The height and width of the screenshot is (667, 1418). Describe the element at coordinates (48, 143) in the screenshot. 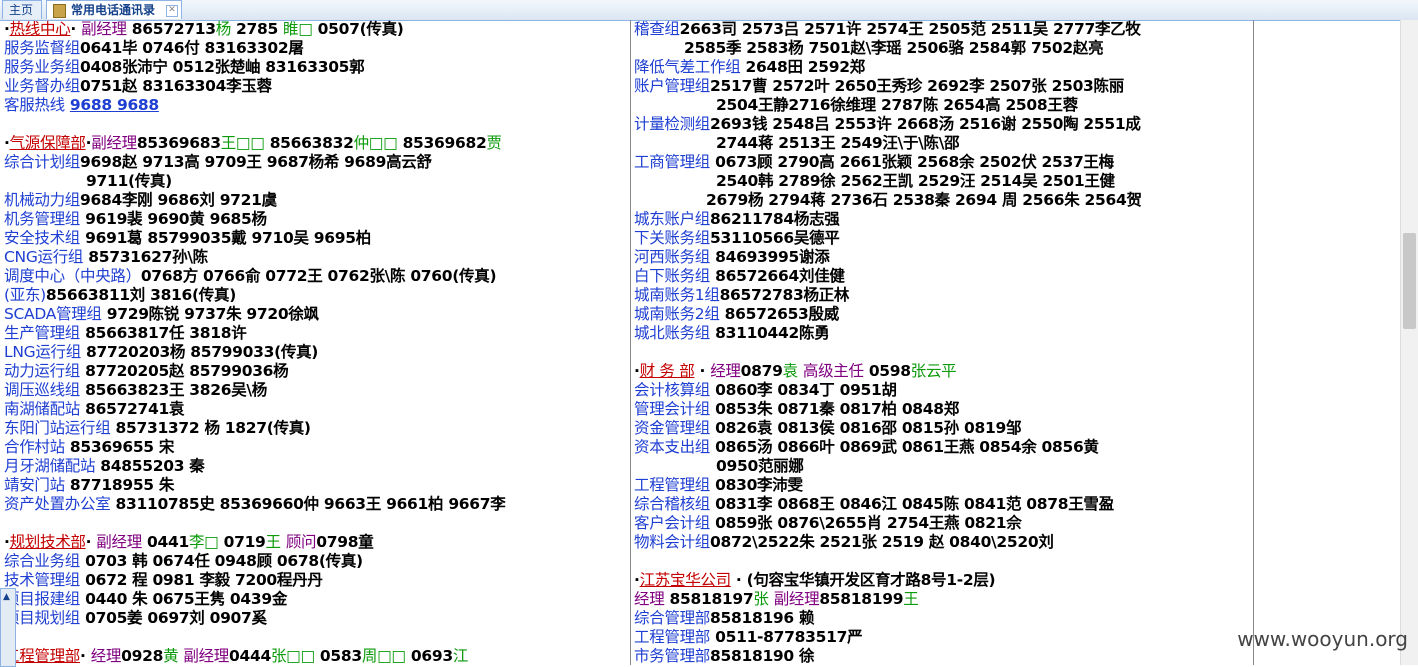

I see `department-link: 气源保障部` at that location.